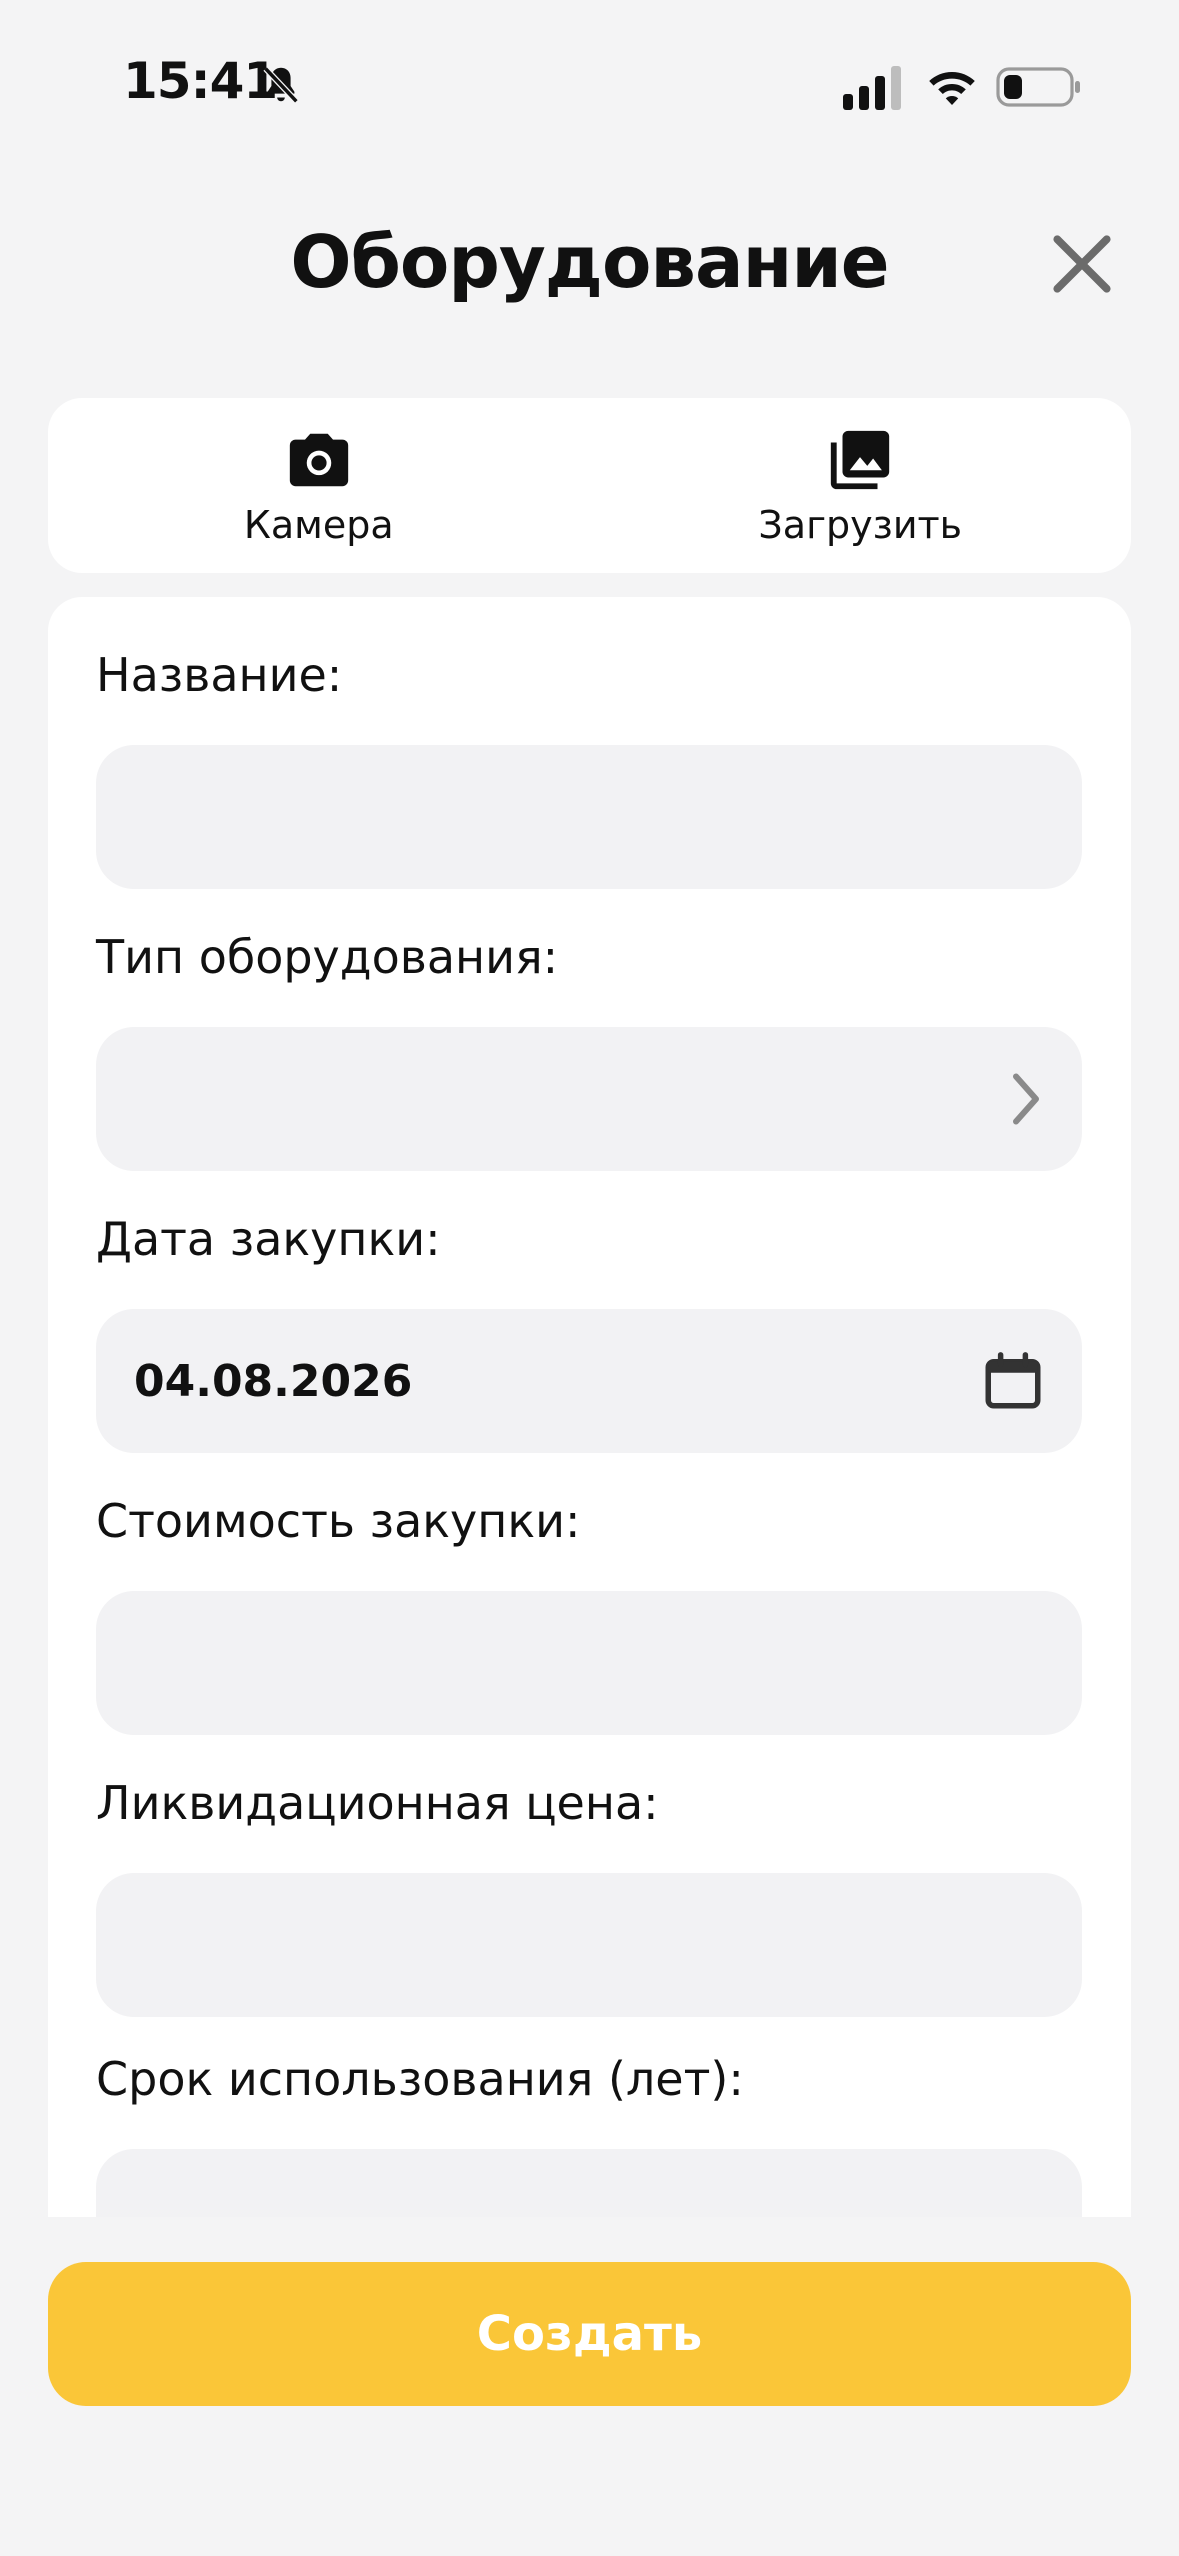 The height and width of the screenshot is (2556, 1179). I want to click on gallery-icon, so click(860, 459).